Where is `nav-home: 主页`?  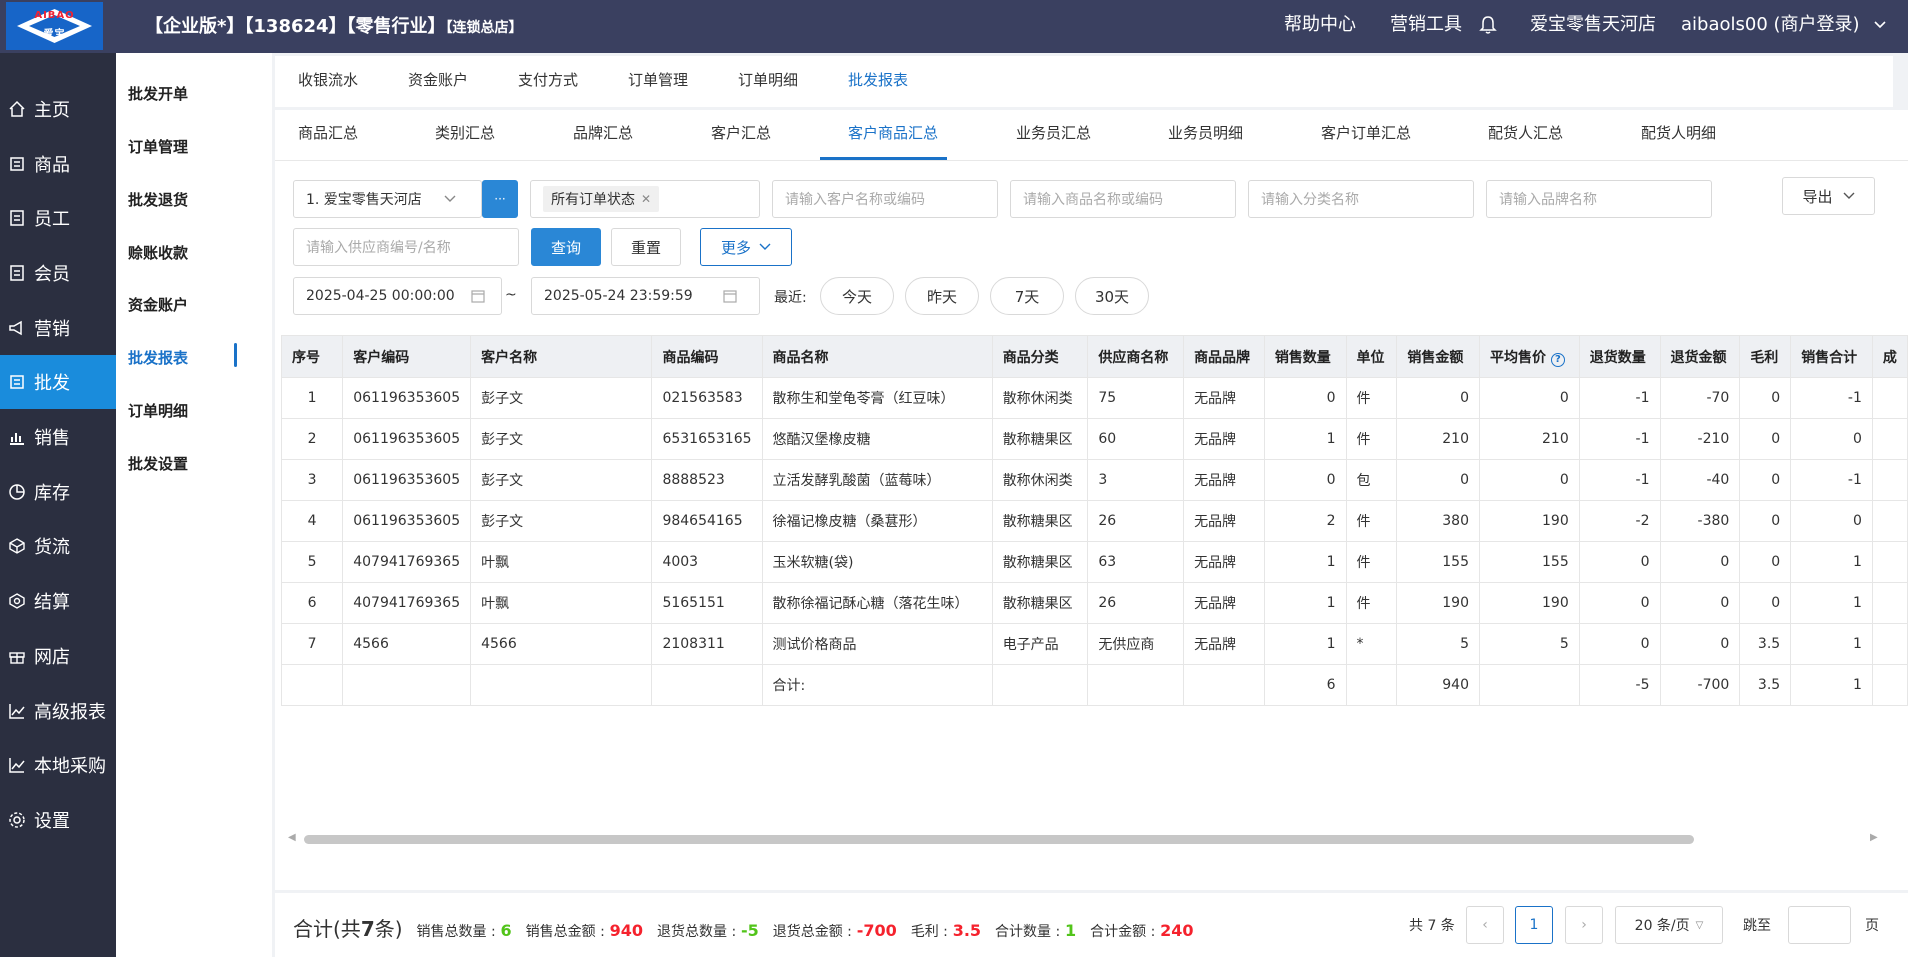
nav-home: 主页 is located at coordinates (58, 109).